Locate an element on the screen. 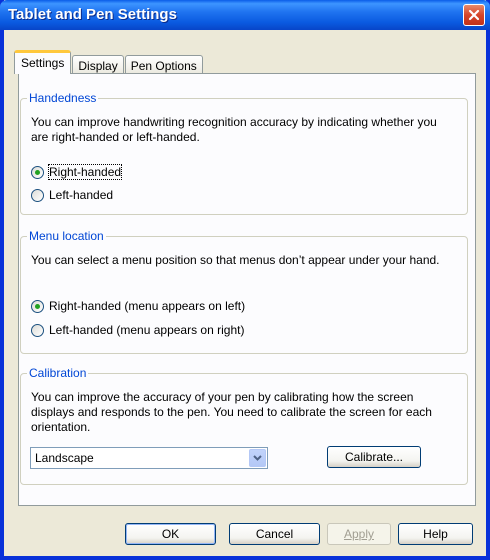 The image size is (490, 560). radio-menu-right-label: Left-handed (menu appears on right) is located at coordinates (146, 330).